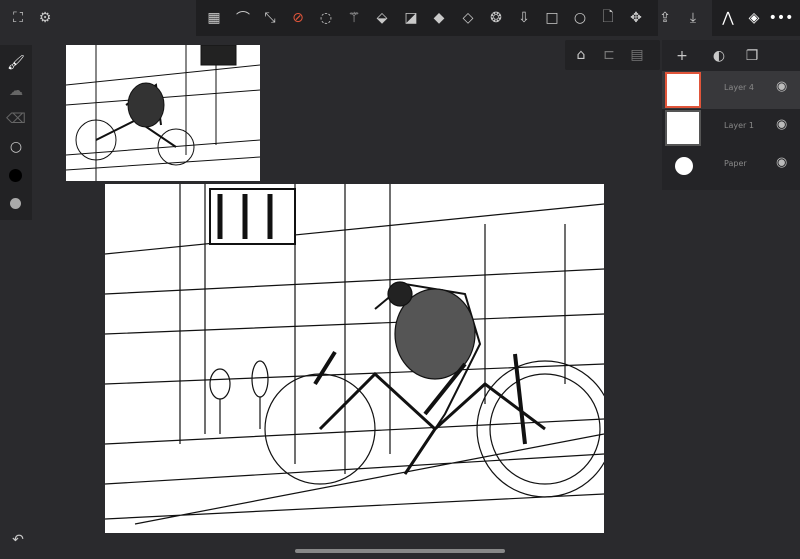  I want to click on paper-color-swatch, so click(684, 166).